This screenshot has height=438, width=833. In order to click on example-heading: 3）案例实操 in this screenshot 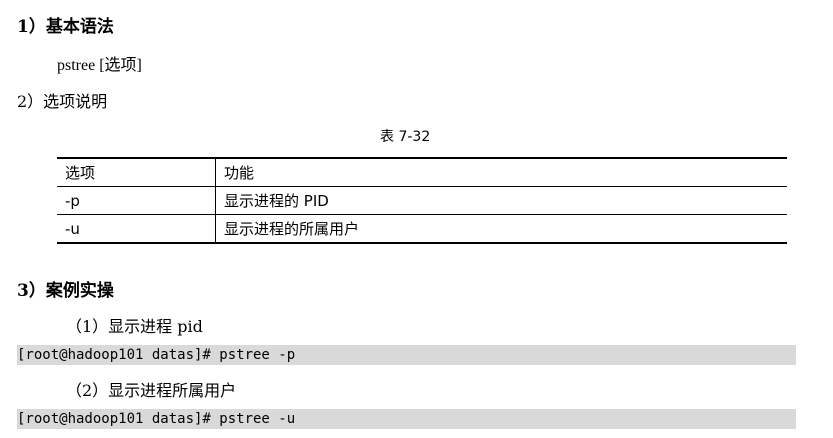, I will do `click(65, 291)`.